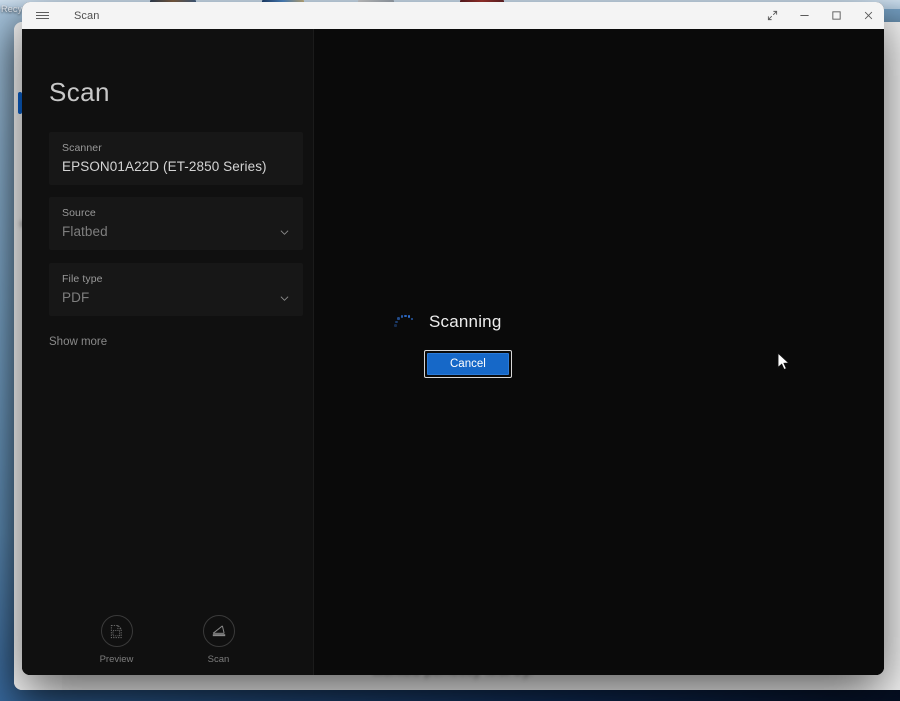 This screenshot has width=900, height=701. What do you see at coordinates (12, 9) in the screenshot?
I see `recycle-bin-label: Recy` at bounding box center [12, 9].